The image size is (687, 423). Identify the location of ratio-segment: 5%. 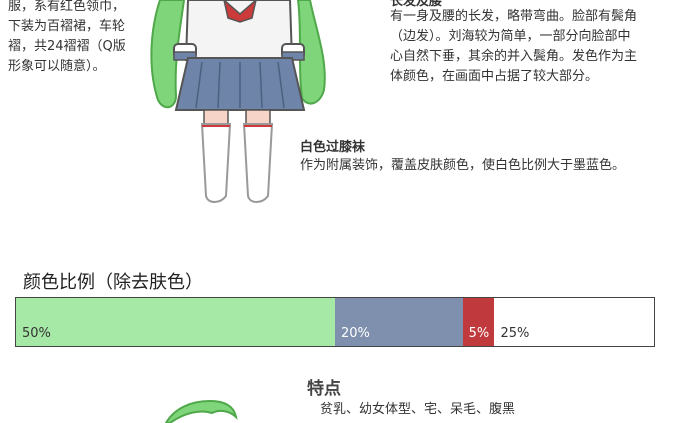
(478, 322).